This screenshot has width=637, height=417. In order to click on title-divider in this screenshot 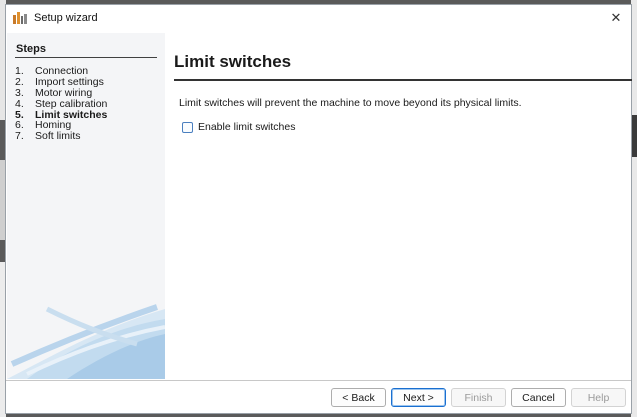, I will do `click(403, 80)`.